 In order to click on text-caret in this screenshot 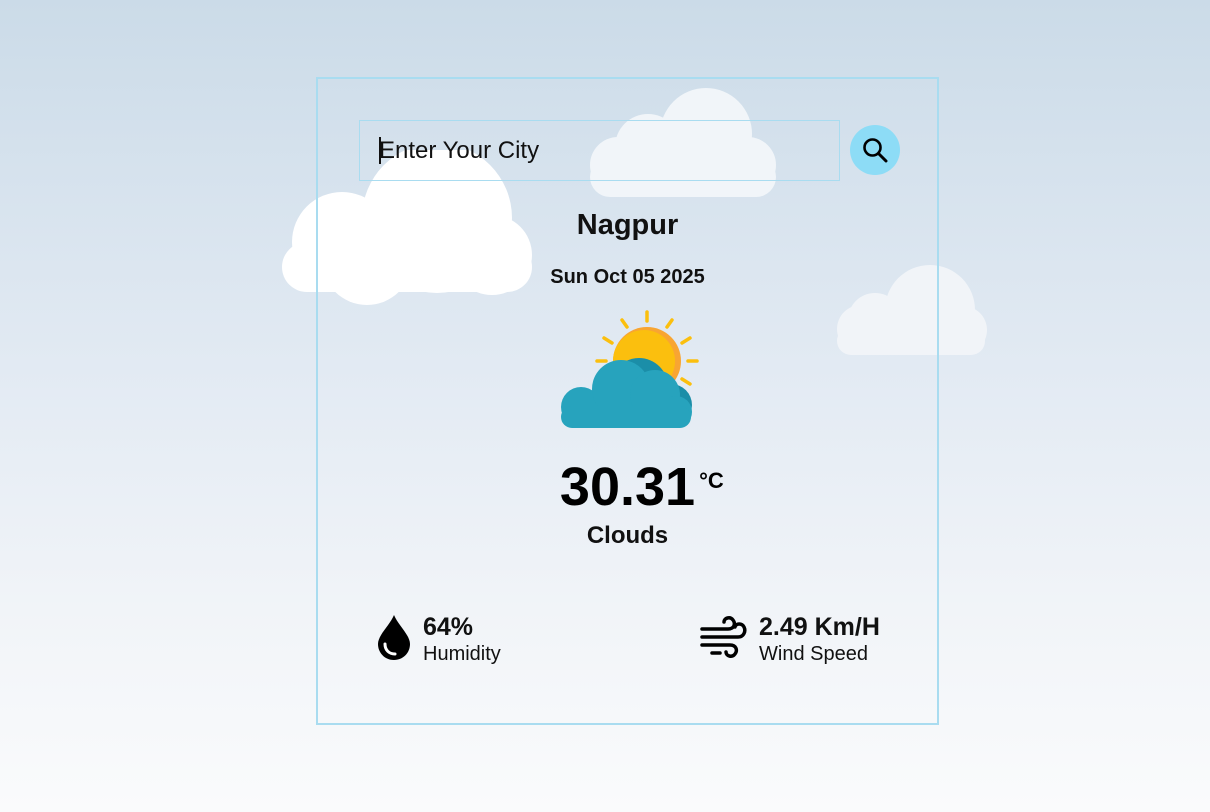, I will do `click(380, 150)`.